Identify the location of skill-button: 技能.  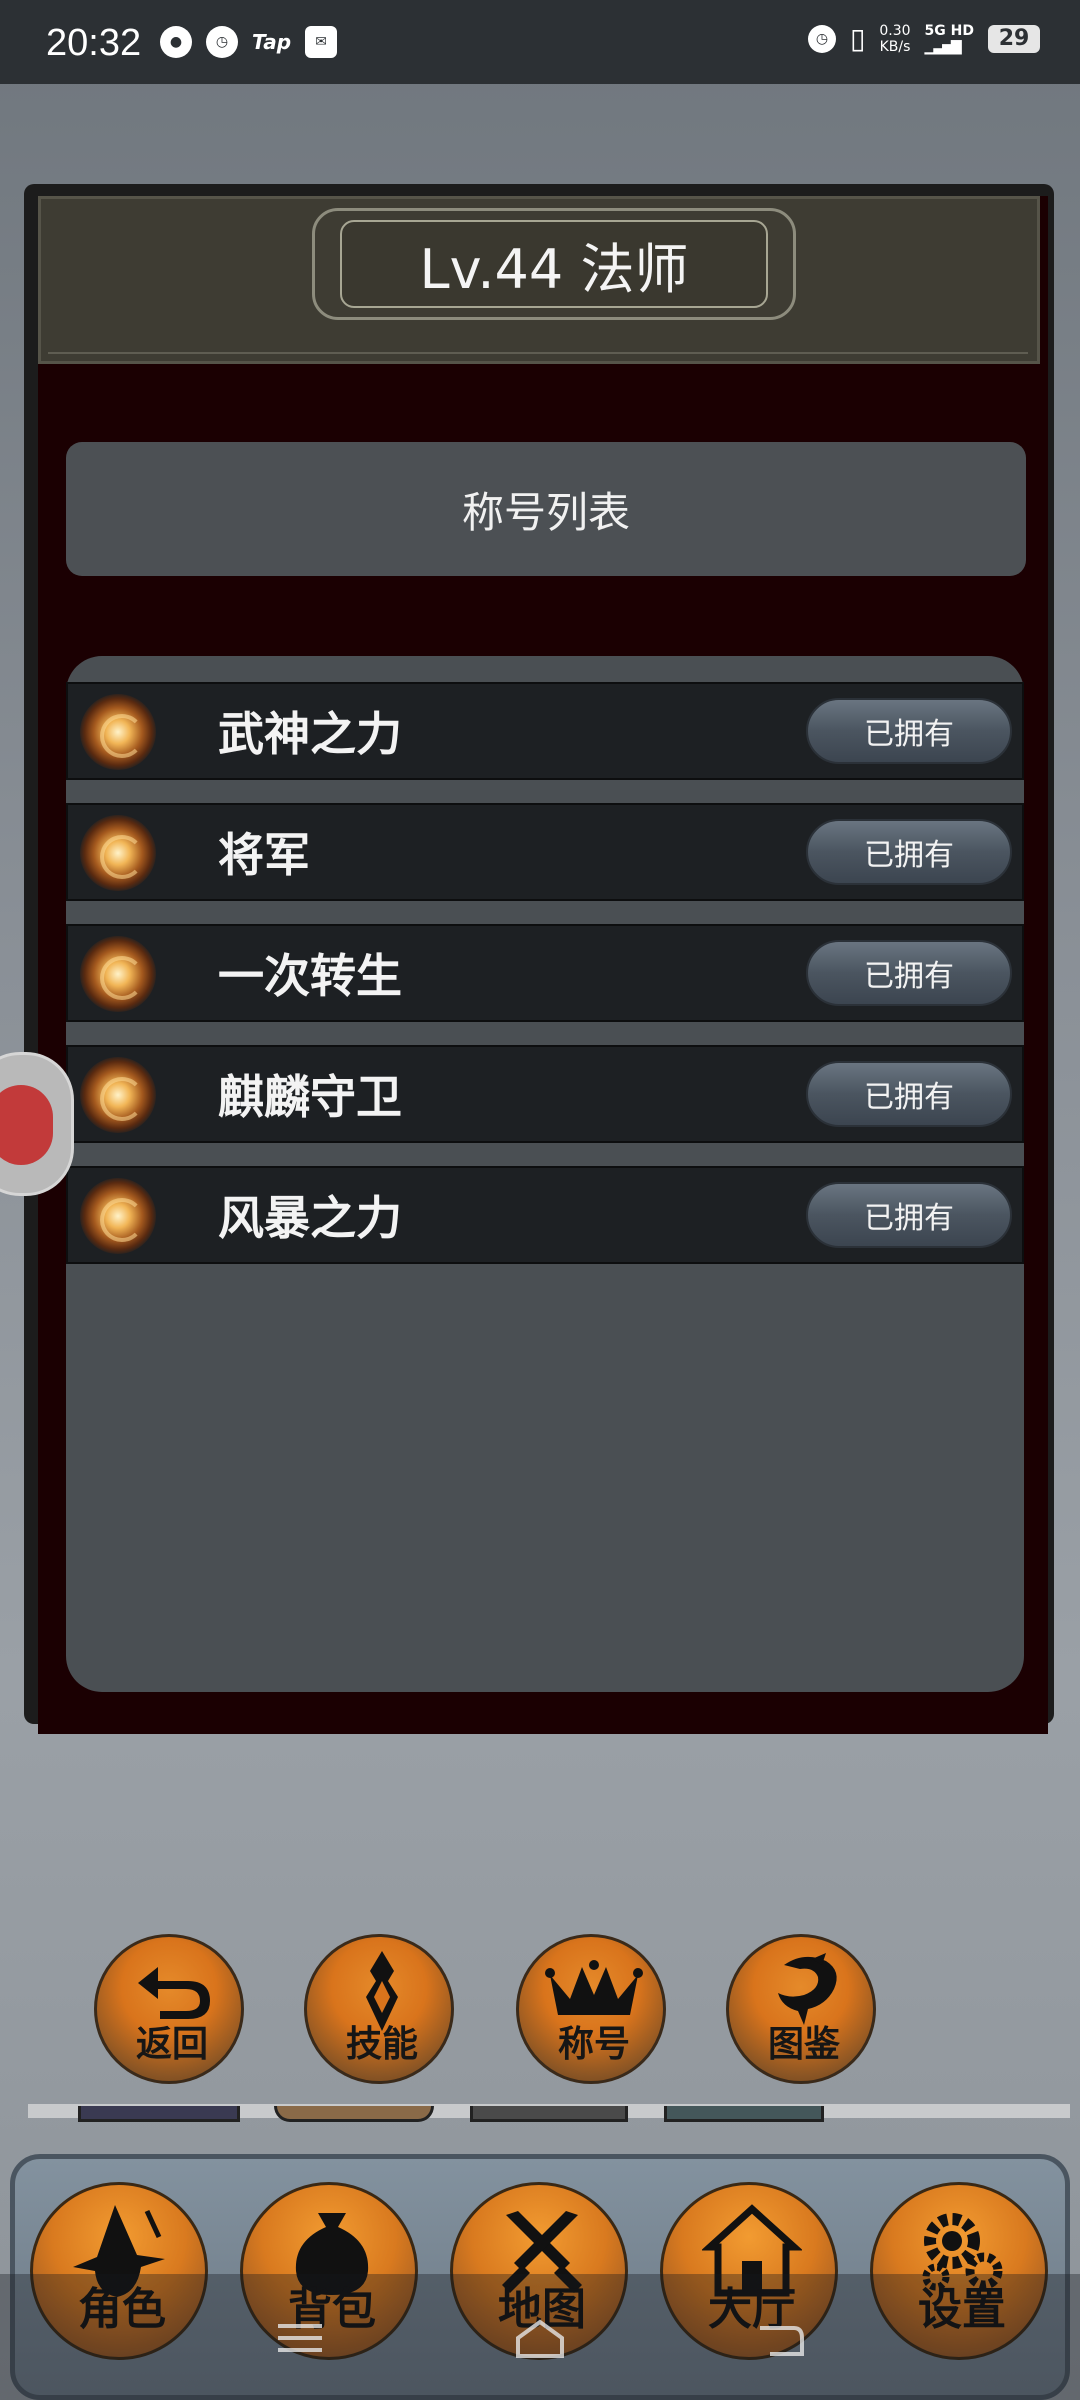
(379, 2009).